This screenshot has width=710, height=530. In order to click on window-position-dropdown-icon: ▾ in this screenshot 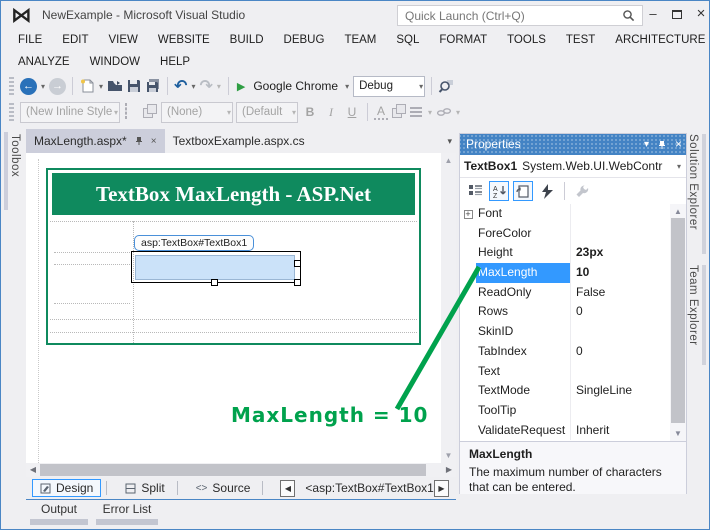, I will do `click(646, 144)`.